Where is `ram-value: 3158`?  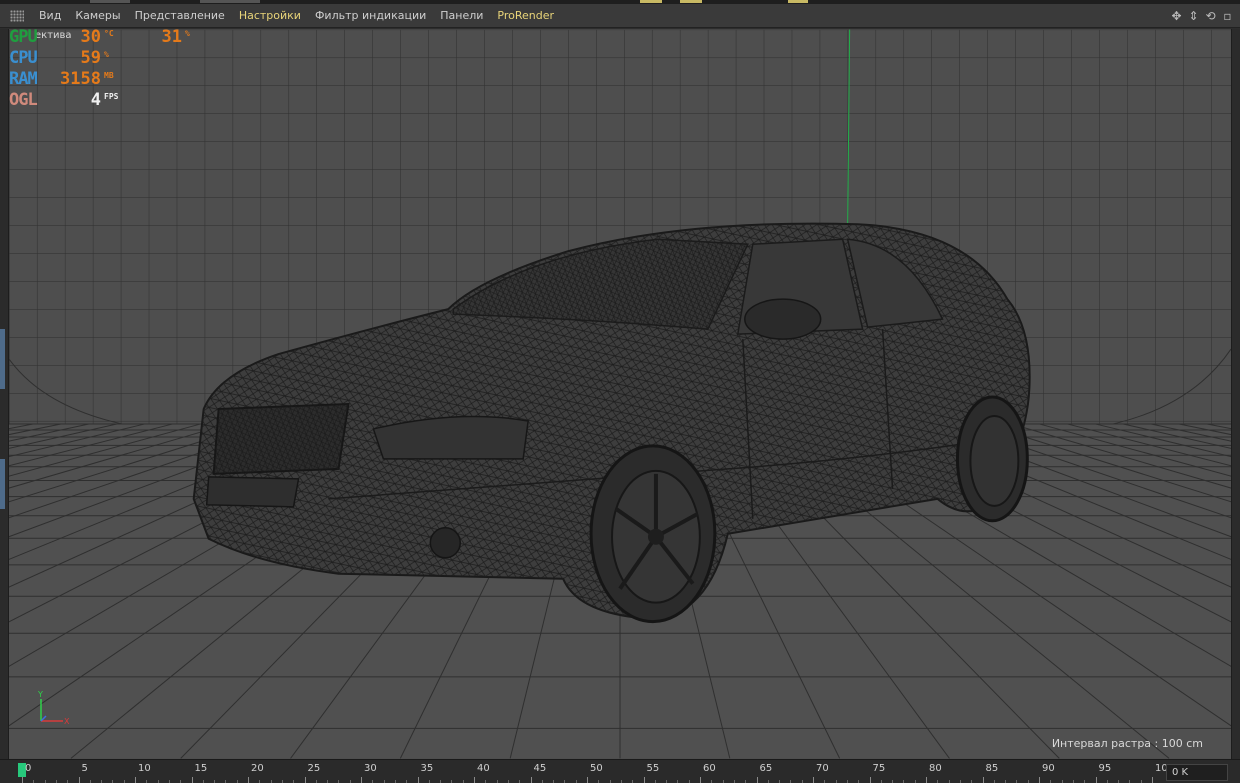 ram-value: 3158 is located at coordinates (80, 79).